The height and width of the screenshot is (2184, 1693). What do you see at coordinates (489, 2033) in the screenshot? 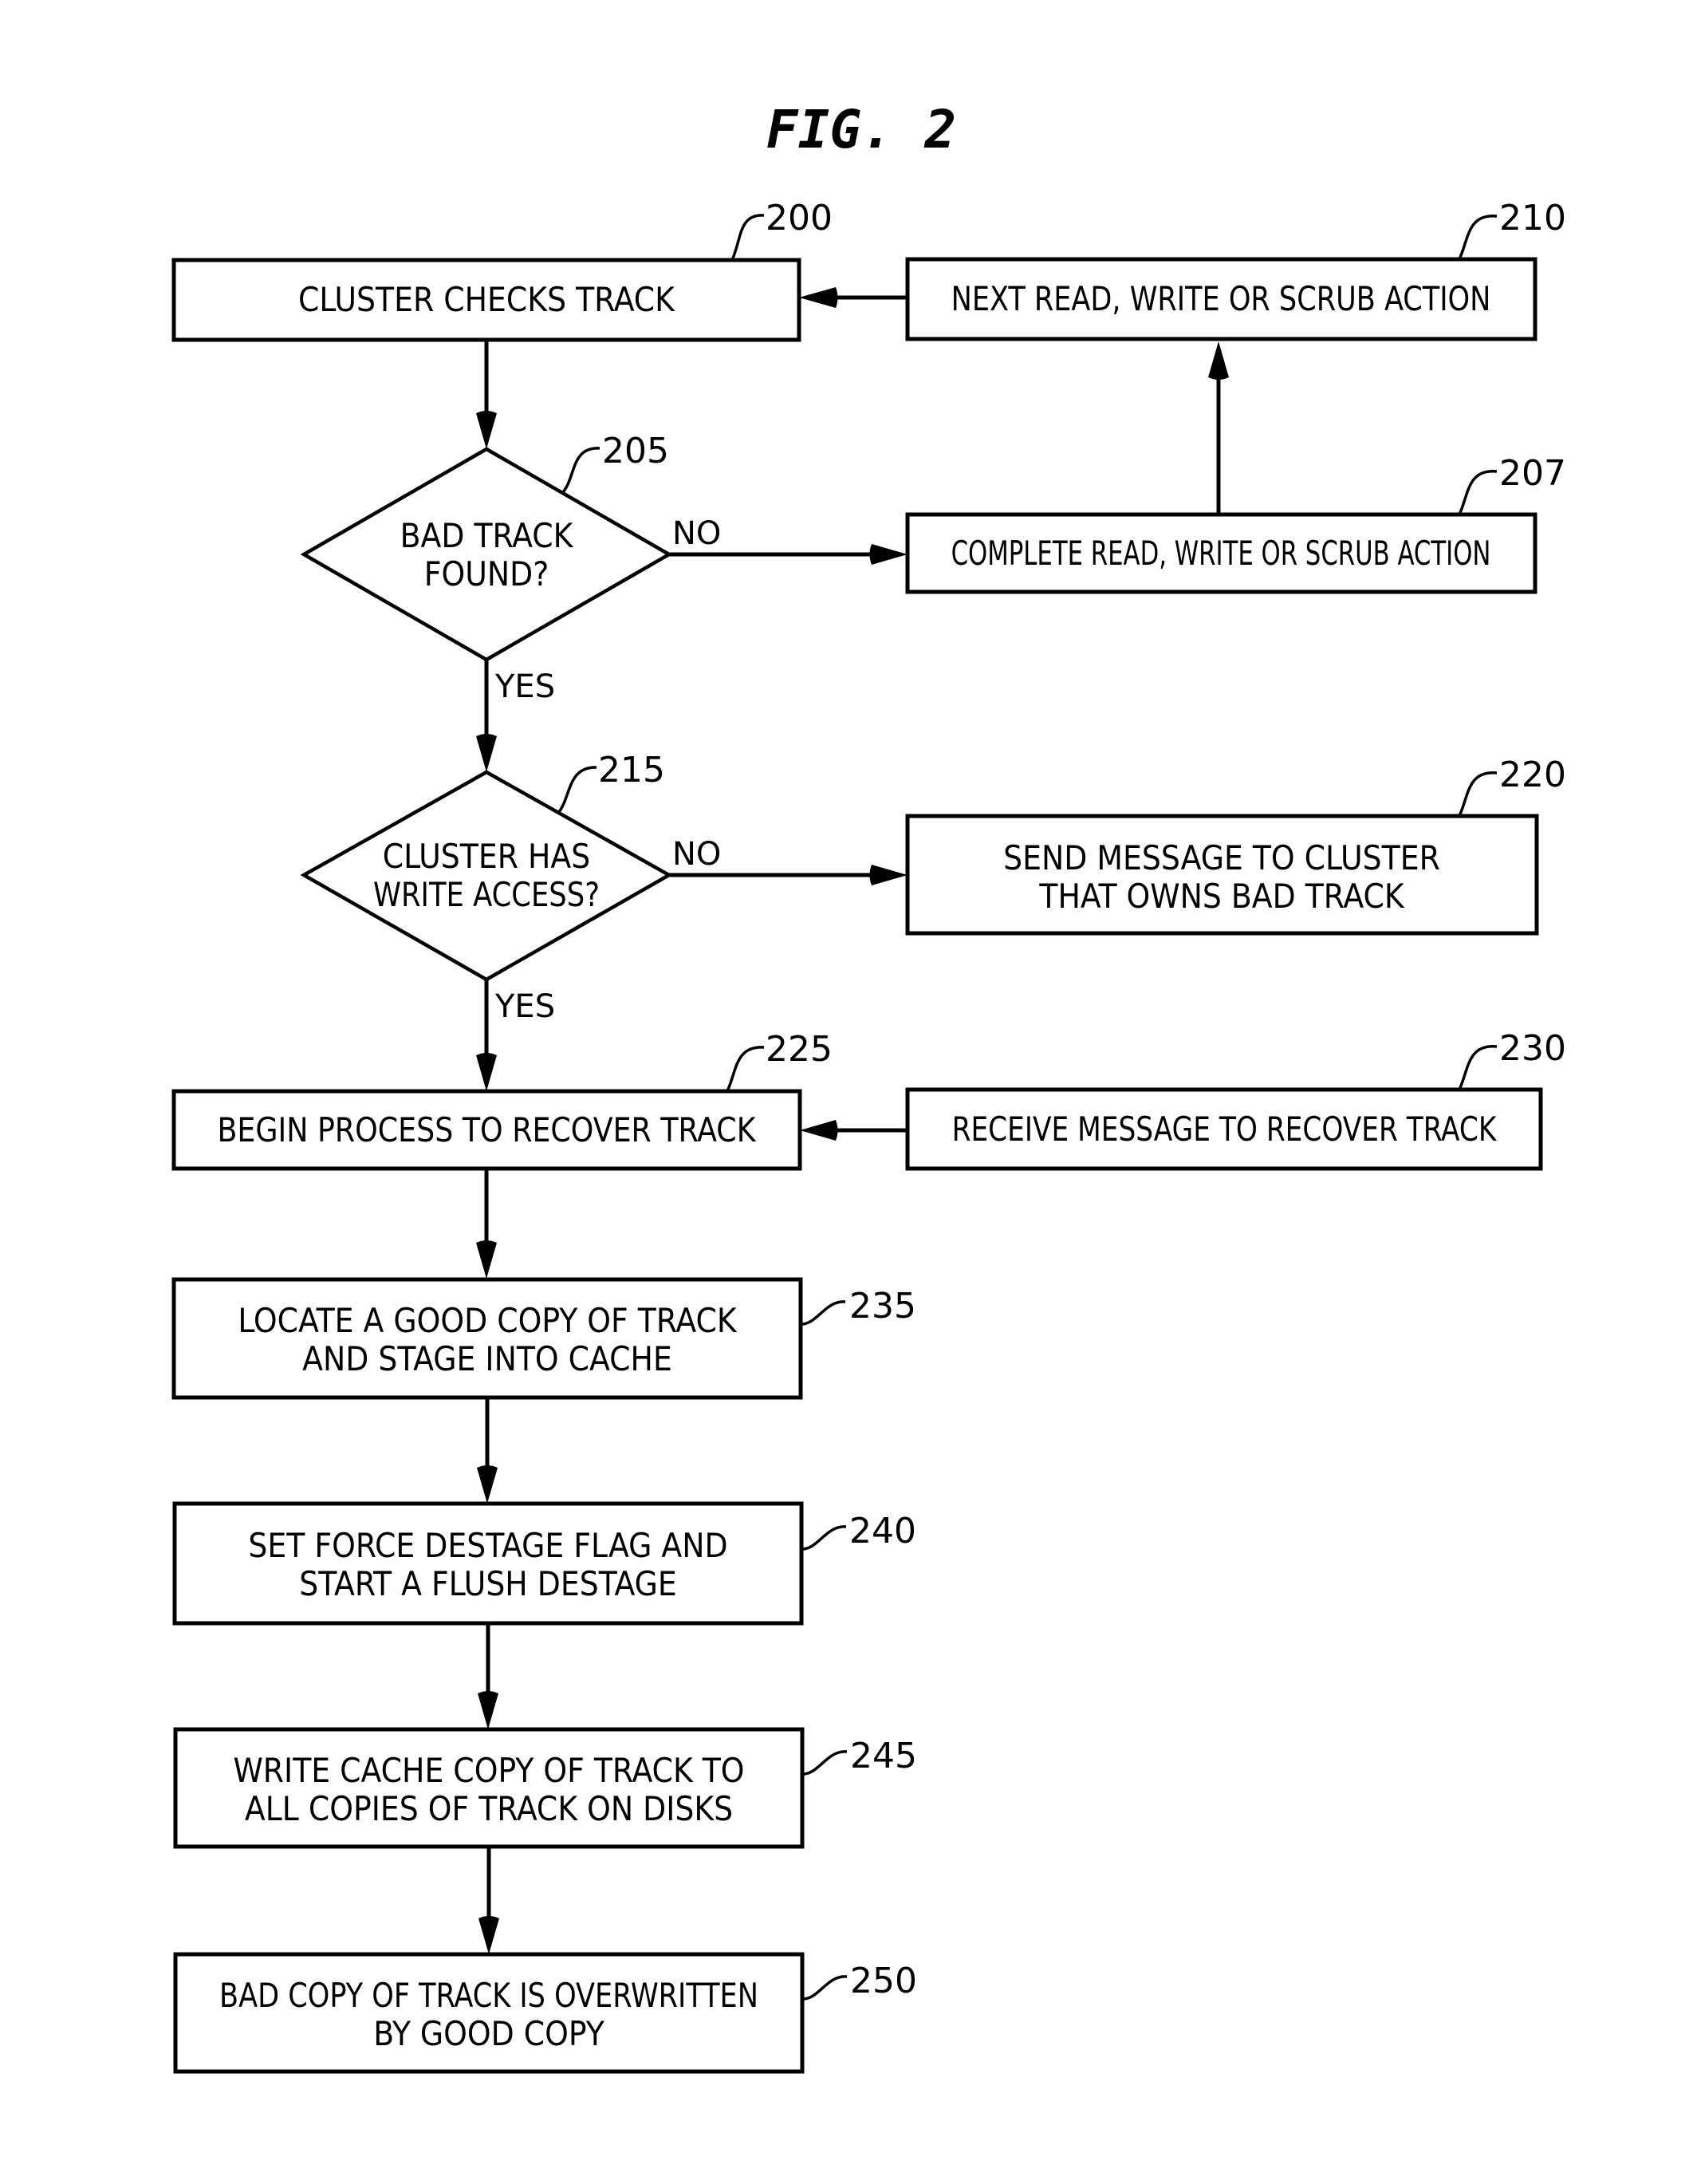
I see `node-text: BY GOOD COPY` at bounding box center [489, 2033].